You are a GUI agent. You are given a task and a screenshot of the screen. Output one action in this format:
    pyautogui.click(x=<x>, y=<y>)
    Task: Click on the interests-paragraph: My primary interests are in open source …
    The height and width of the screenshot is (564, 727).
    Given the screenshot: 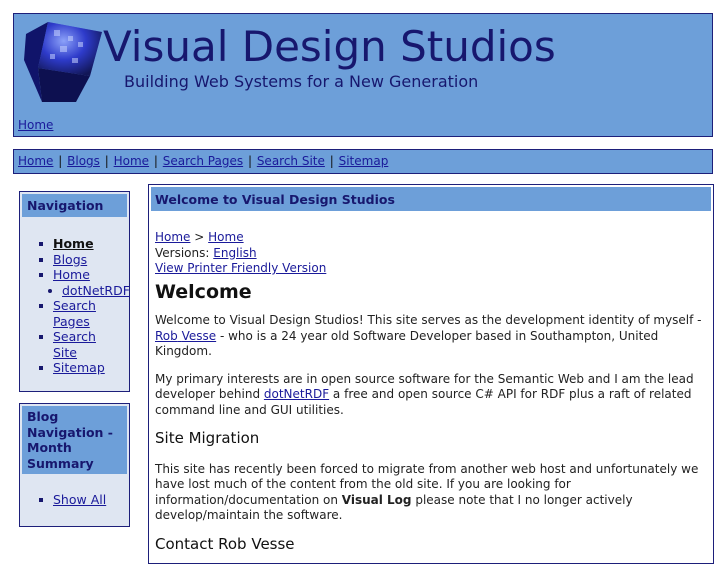 What is the action you would take?
    pyautogui.click(x=432, y=395)
    